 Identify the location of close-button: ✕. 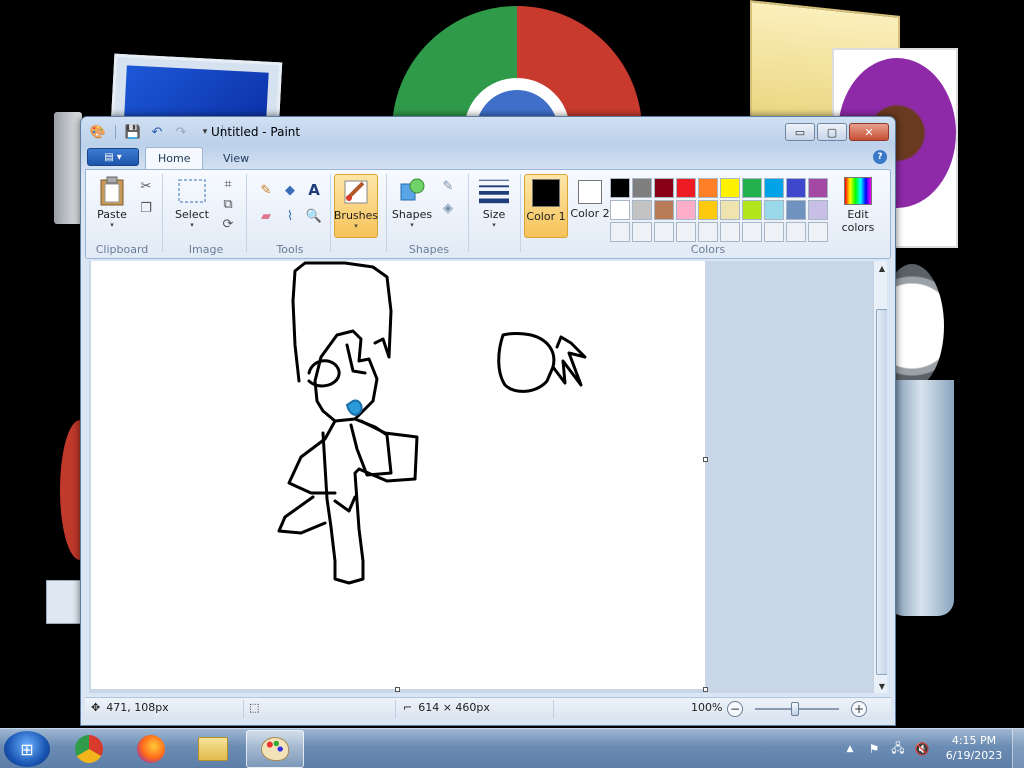
(869, 132).